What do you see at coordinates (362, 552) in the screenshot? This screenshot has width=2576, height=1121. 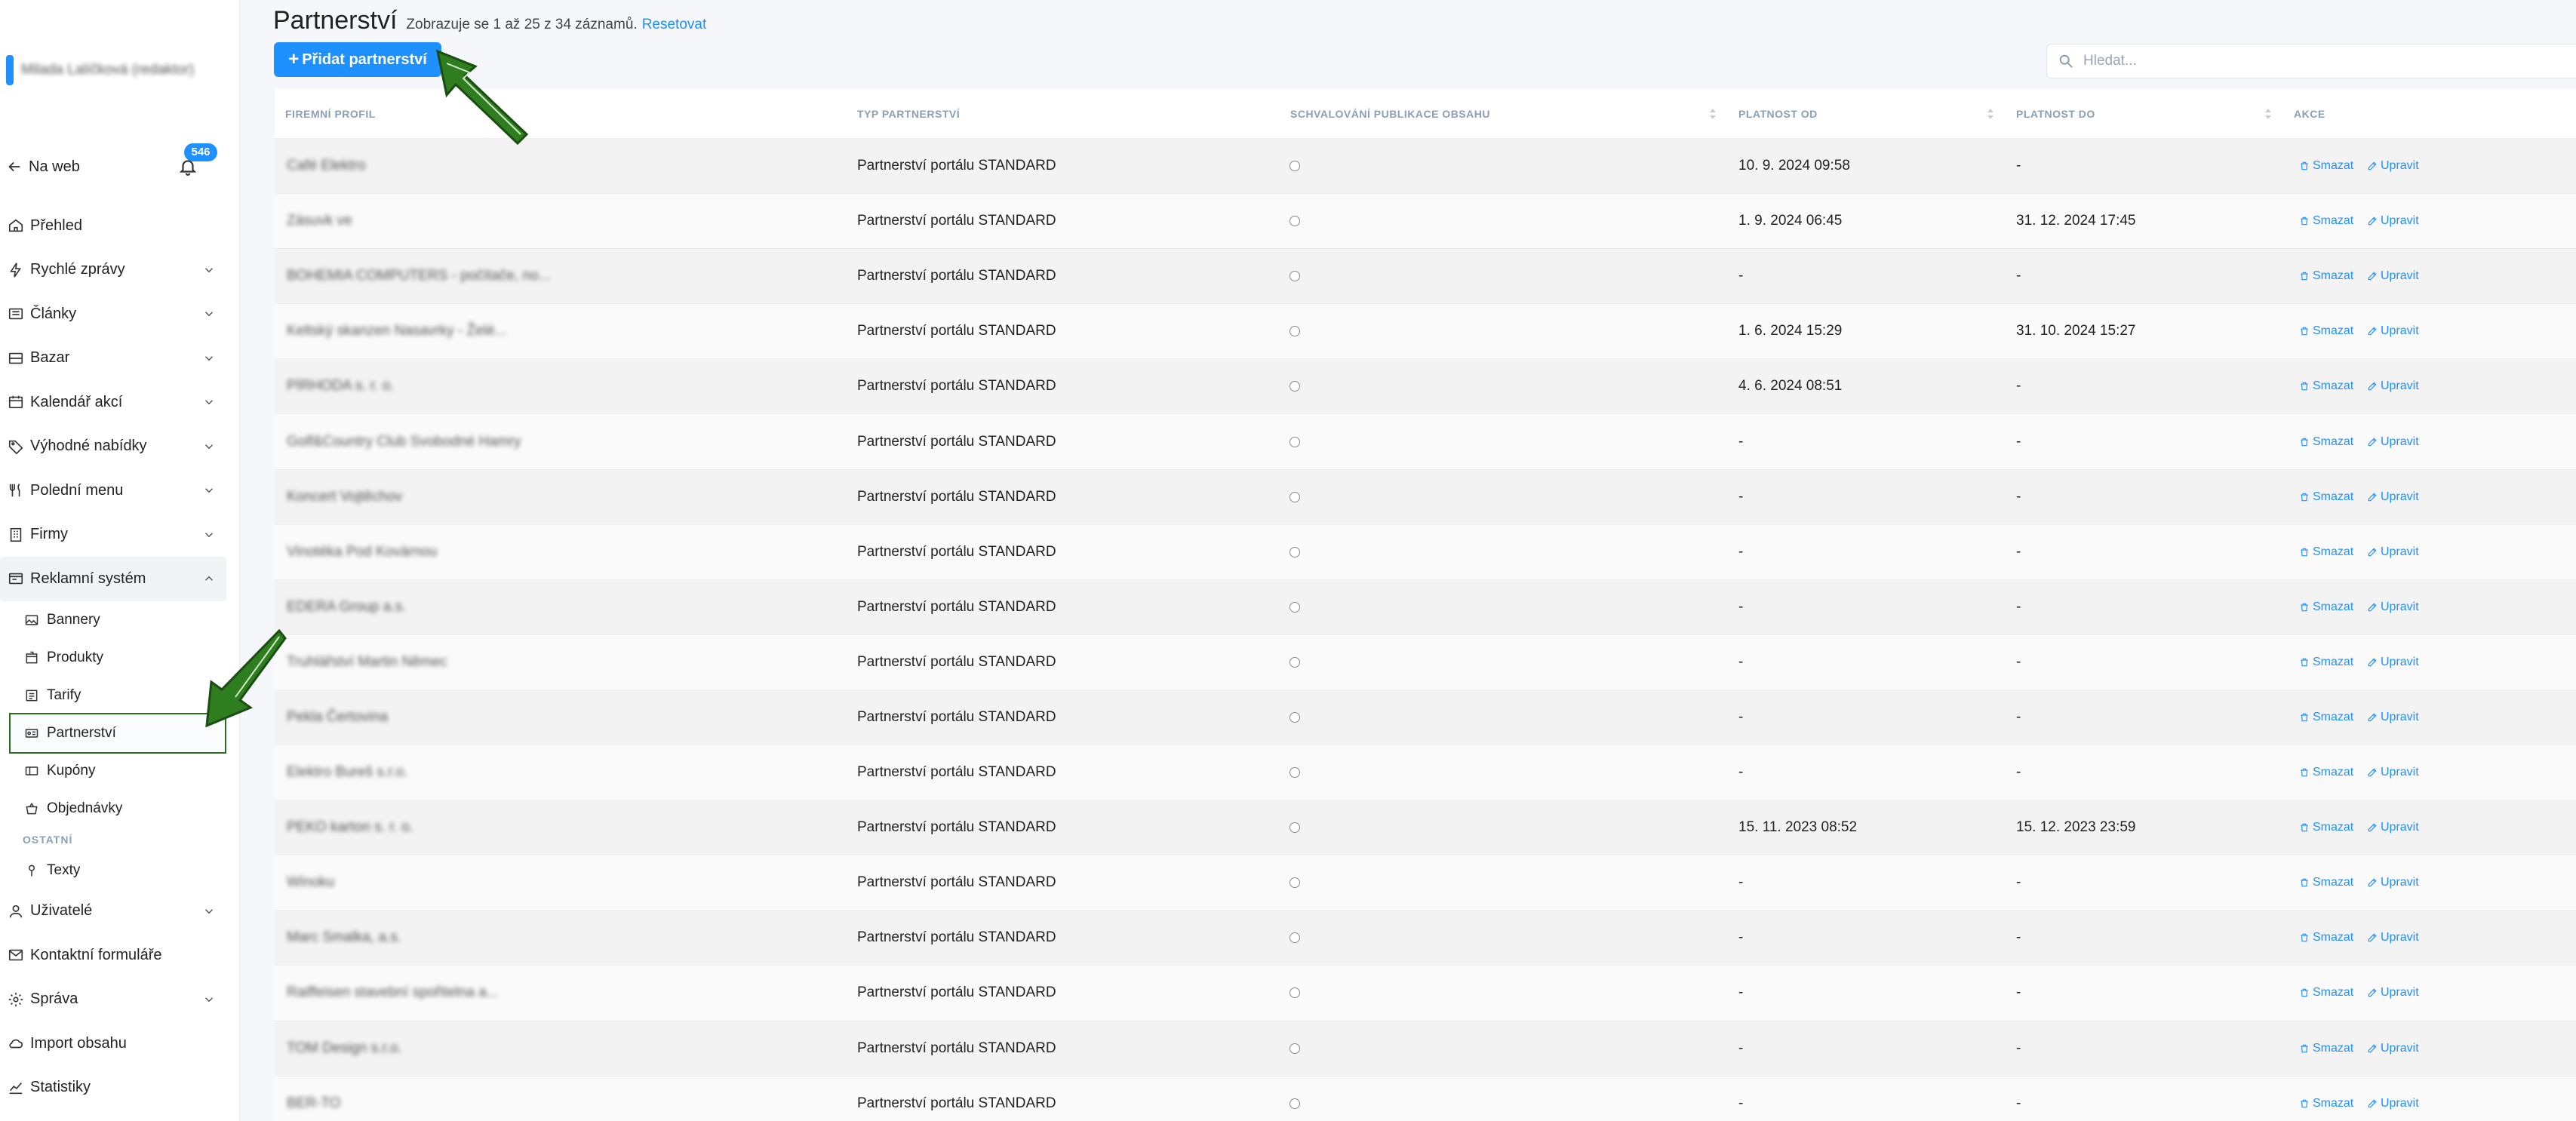 I see `company-profile-cell: Vinotéka Pod Kovárnou` at bounding box center [362, 552].